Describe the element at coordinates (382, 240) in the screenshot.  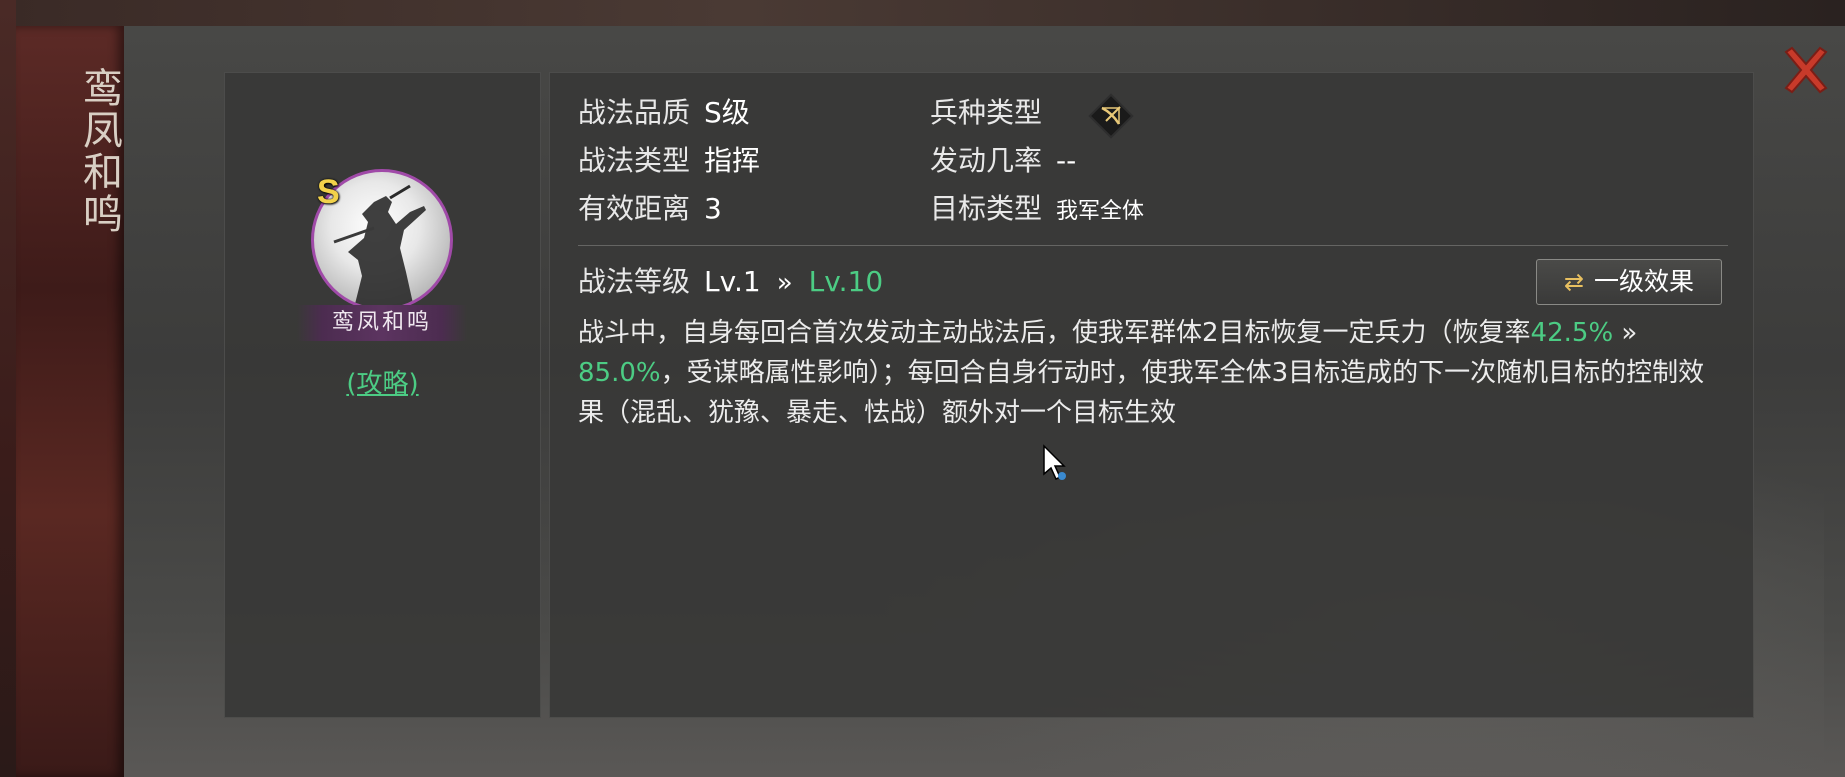
I see `skill-portrait: S` at that location.